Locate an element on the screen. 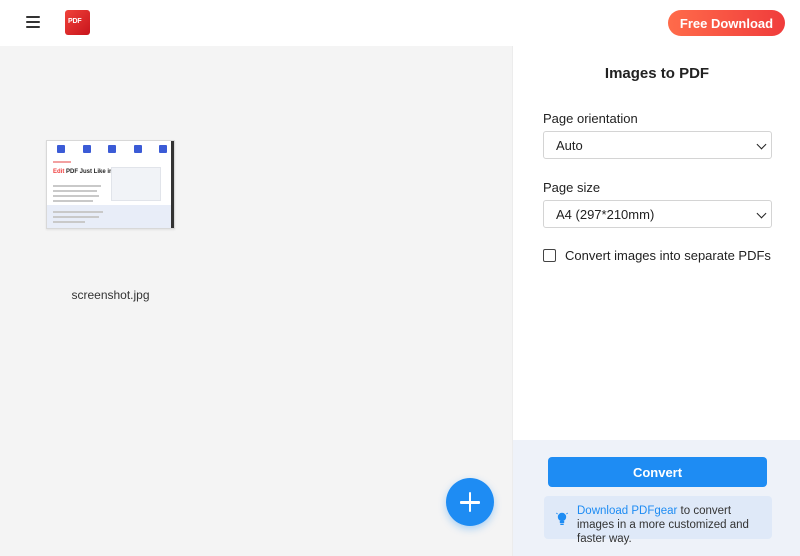  convert-button: Convert is located at coordinates (657, 472).